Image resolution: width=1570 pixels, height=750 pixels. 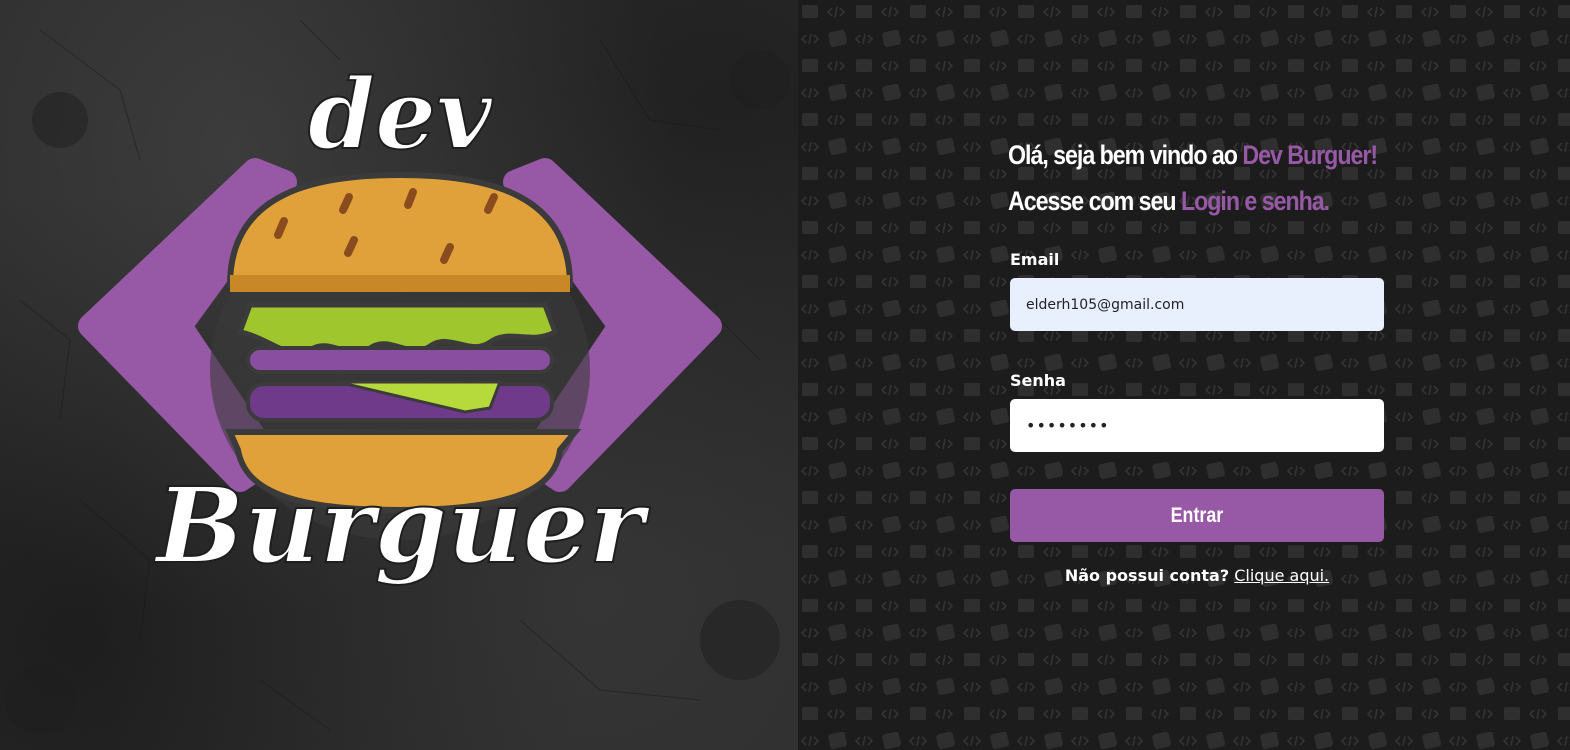 I want to click on welcome-line-2: Acesse com seu Login e senha., so click(x=1171, y=201).